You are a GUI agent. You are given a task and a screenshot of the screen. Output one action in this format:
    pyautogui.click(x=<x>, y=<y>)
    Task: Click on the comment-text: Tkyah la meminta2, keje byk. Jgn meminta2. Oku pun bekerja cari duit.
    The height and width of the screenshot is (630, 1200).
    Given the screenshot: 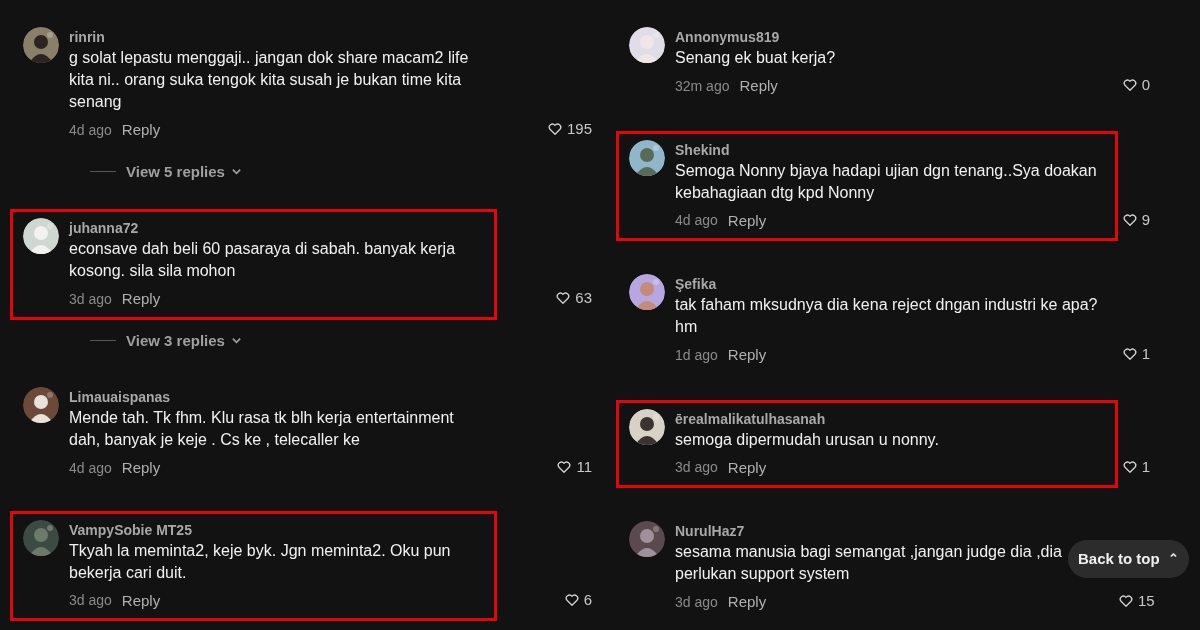 What is the action you would take?
    pyautogui.click(x=260, y=561)
    